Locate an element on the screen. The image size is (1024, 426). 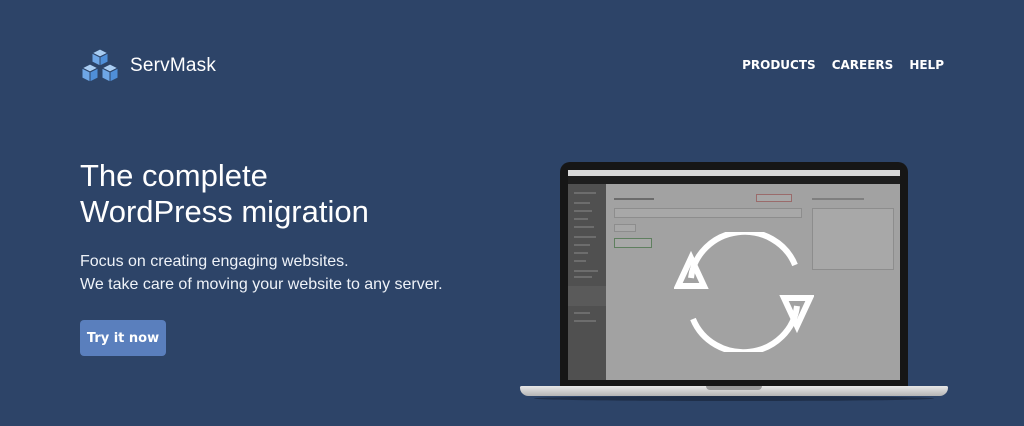
hero-title-line-2: WordPress migration is located at coordinates (224, 211).